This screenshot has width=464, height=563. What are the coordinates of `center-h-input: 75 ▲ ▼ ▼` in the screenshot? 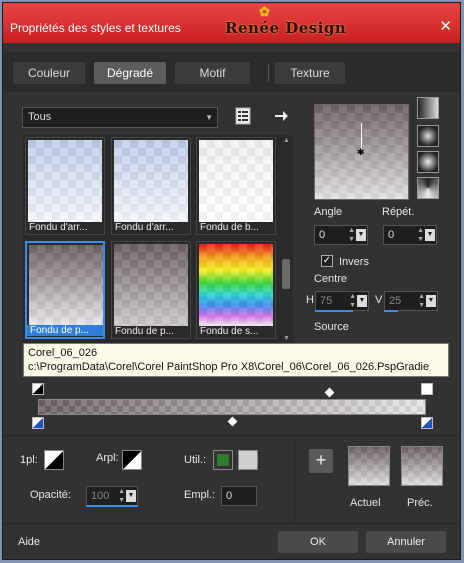 It's located at (342, 301).